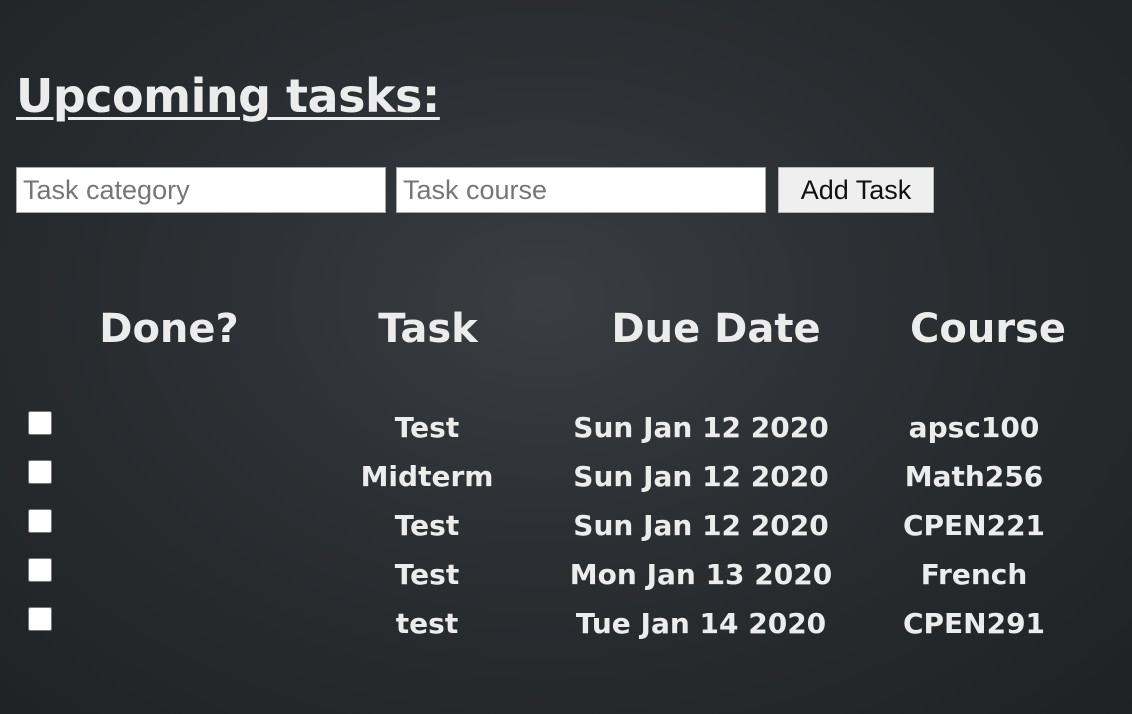  Describe the element at coordinates (988, 329) in the screenshot. I see `header-course: Course` at that location.